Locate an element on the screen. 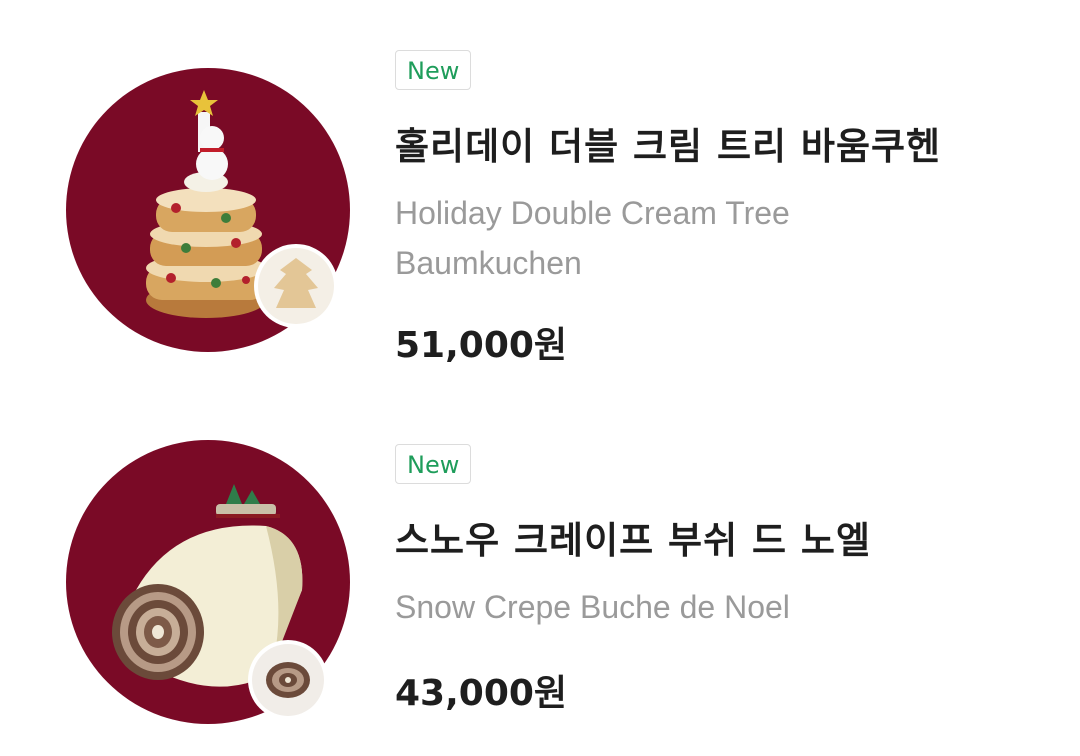 The height and width of the screenshot is (756, 1080). product-price: 51,000원 is located at coordinates (481, 345).